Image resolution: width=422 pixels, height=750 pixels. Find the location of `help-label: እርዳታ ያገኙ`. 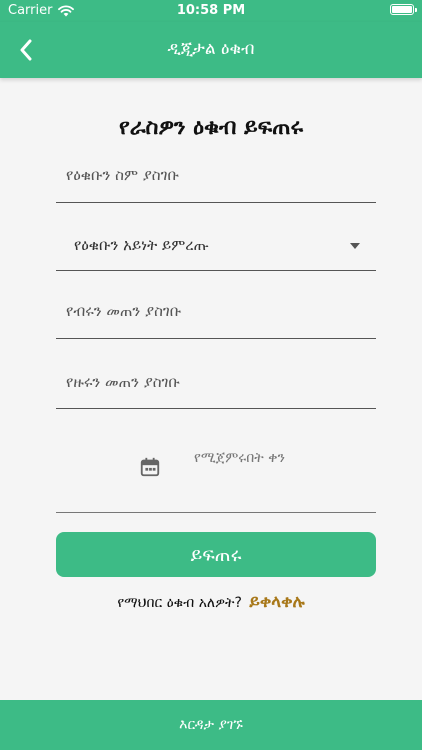

help-label: እርዳታ ያገኙ is located at coordinates (211, 725).